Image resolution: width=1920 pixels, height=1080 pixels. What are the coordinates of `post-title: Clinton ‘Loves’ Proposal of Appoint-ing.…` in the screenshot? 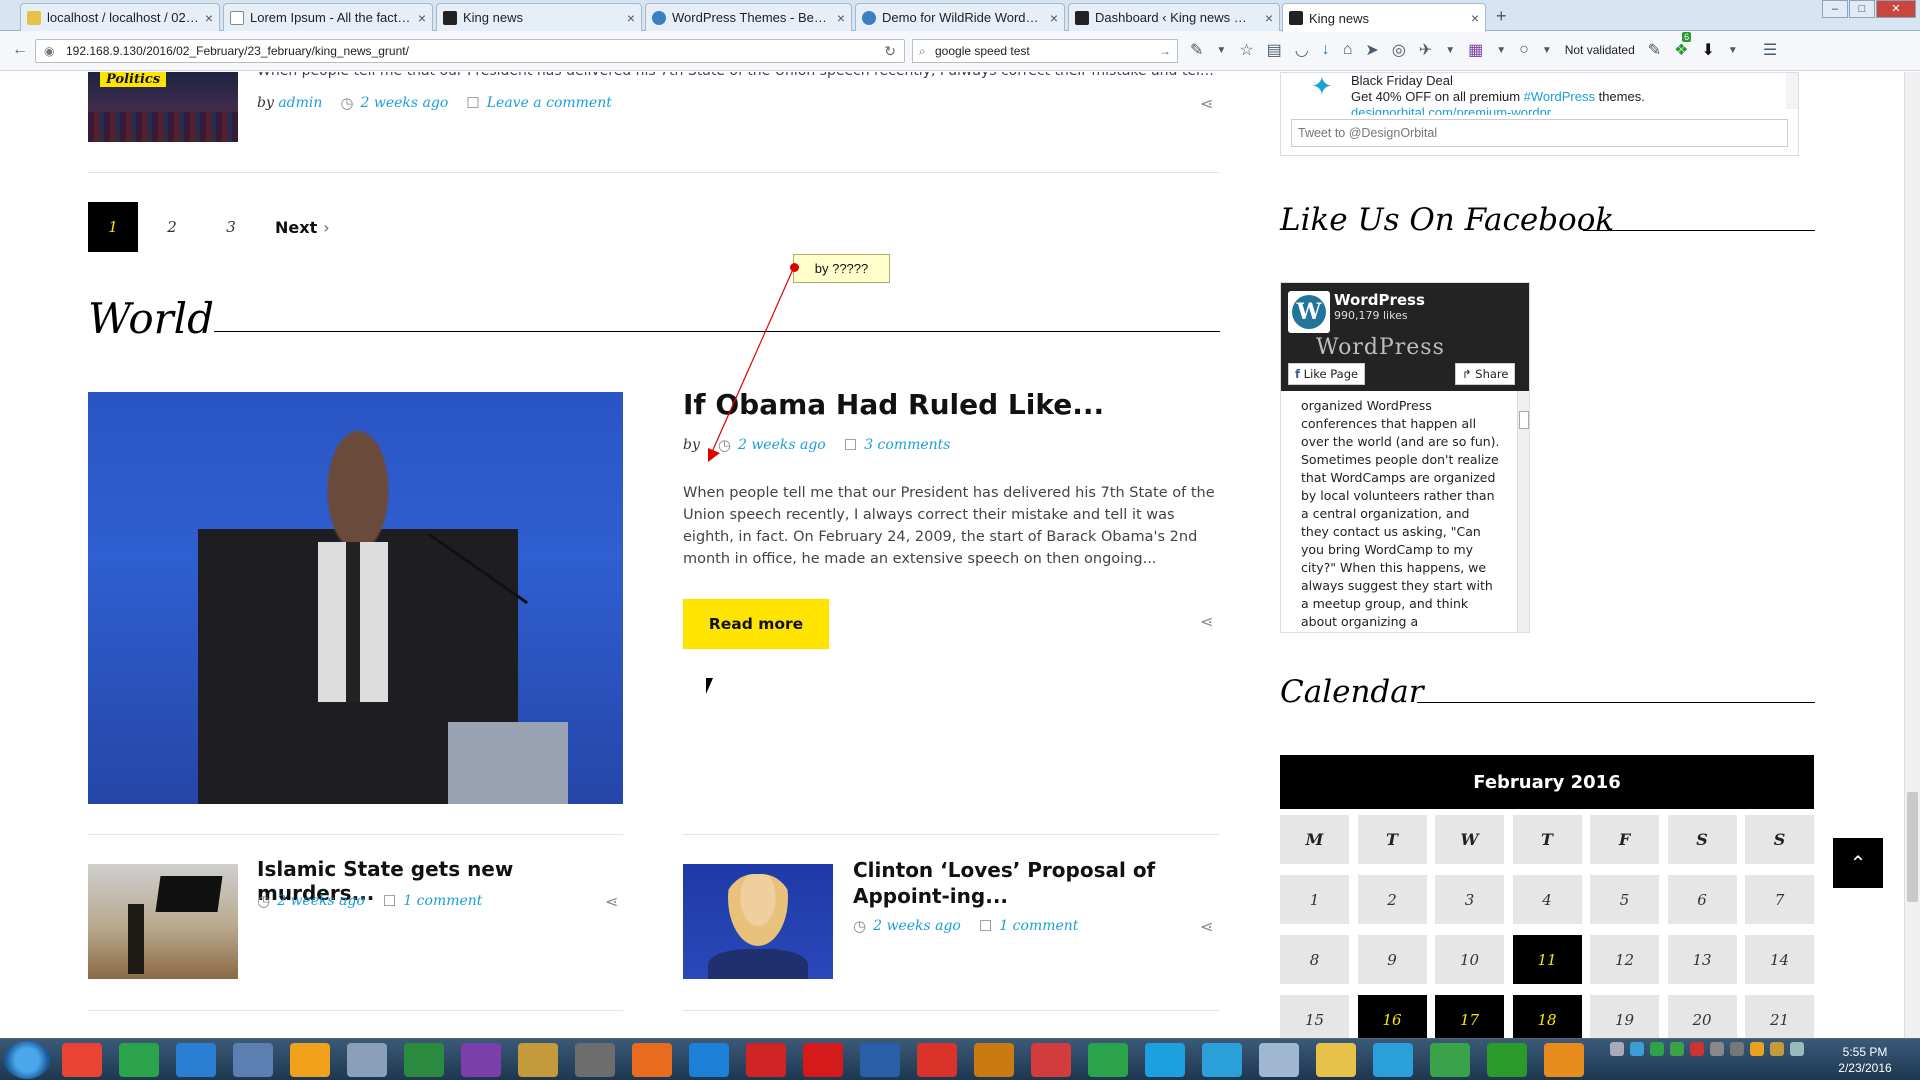 It's located at (1038, 883).